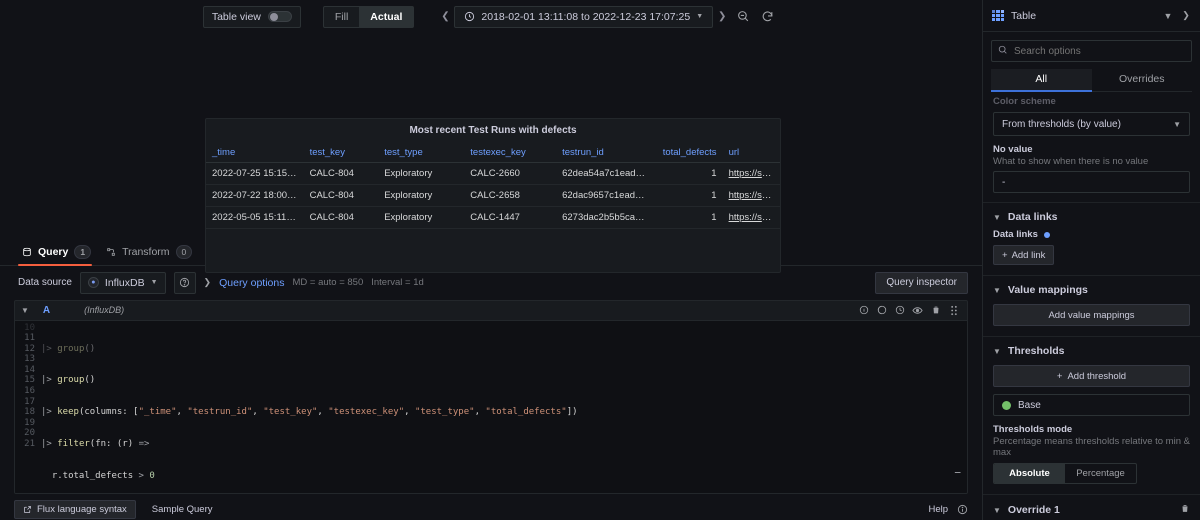 Image resolution: width=1200 pixels, height=520 pixels. I want to click on interval-text: Interval = 1d, so click(397, 282).